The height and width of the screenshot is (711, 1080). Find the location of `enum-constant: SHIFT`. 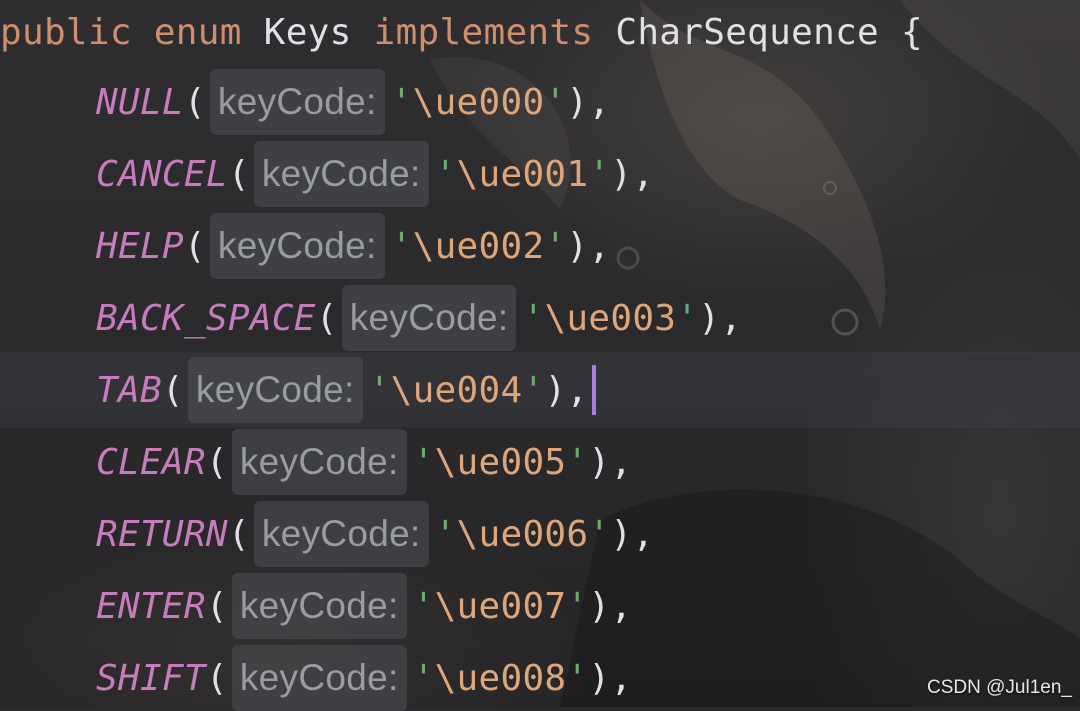

enum-constant: SHIFT is located at coordinates (151, 678).